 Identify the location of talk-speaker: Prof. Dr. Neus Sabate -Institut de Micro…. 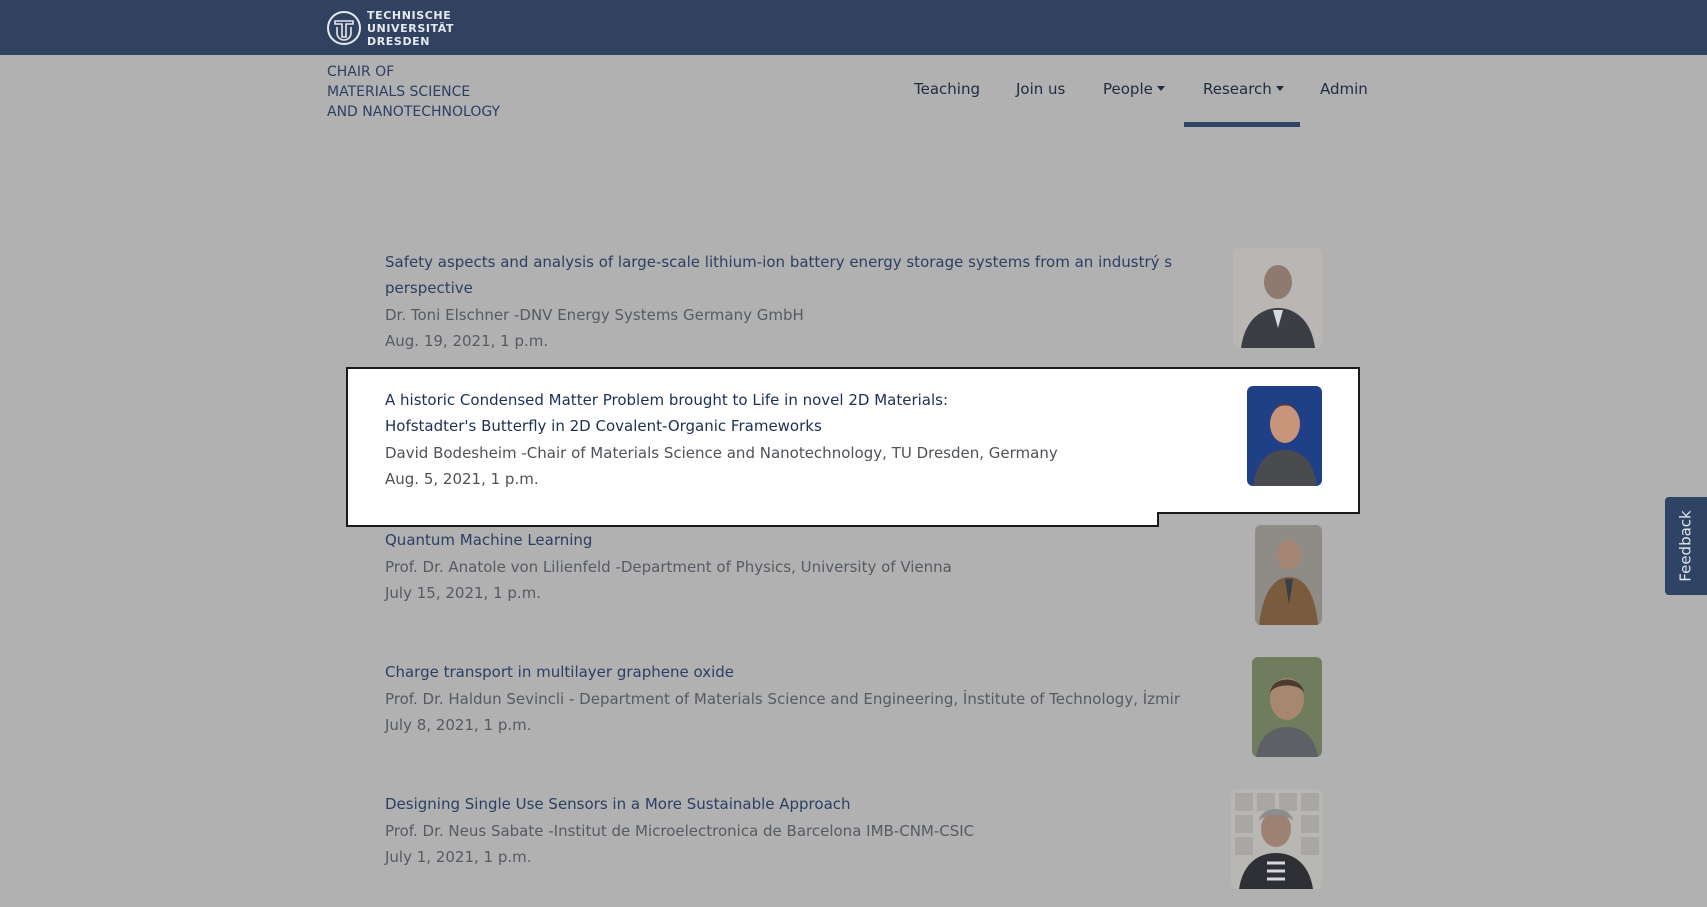
(680, 831).